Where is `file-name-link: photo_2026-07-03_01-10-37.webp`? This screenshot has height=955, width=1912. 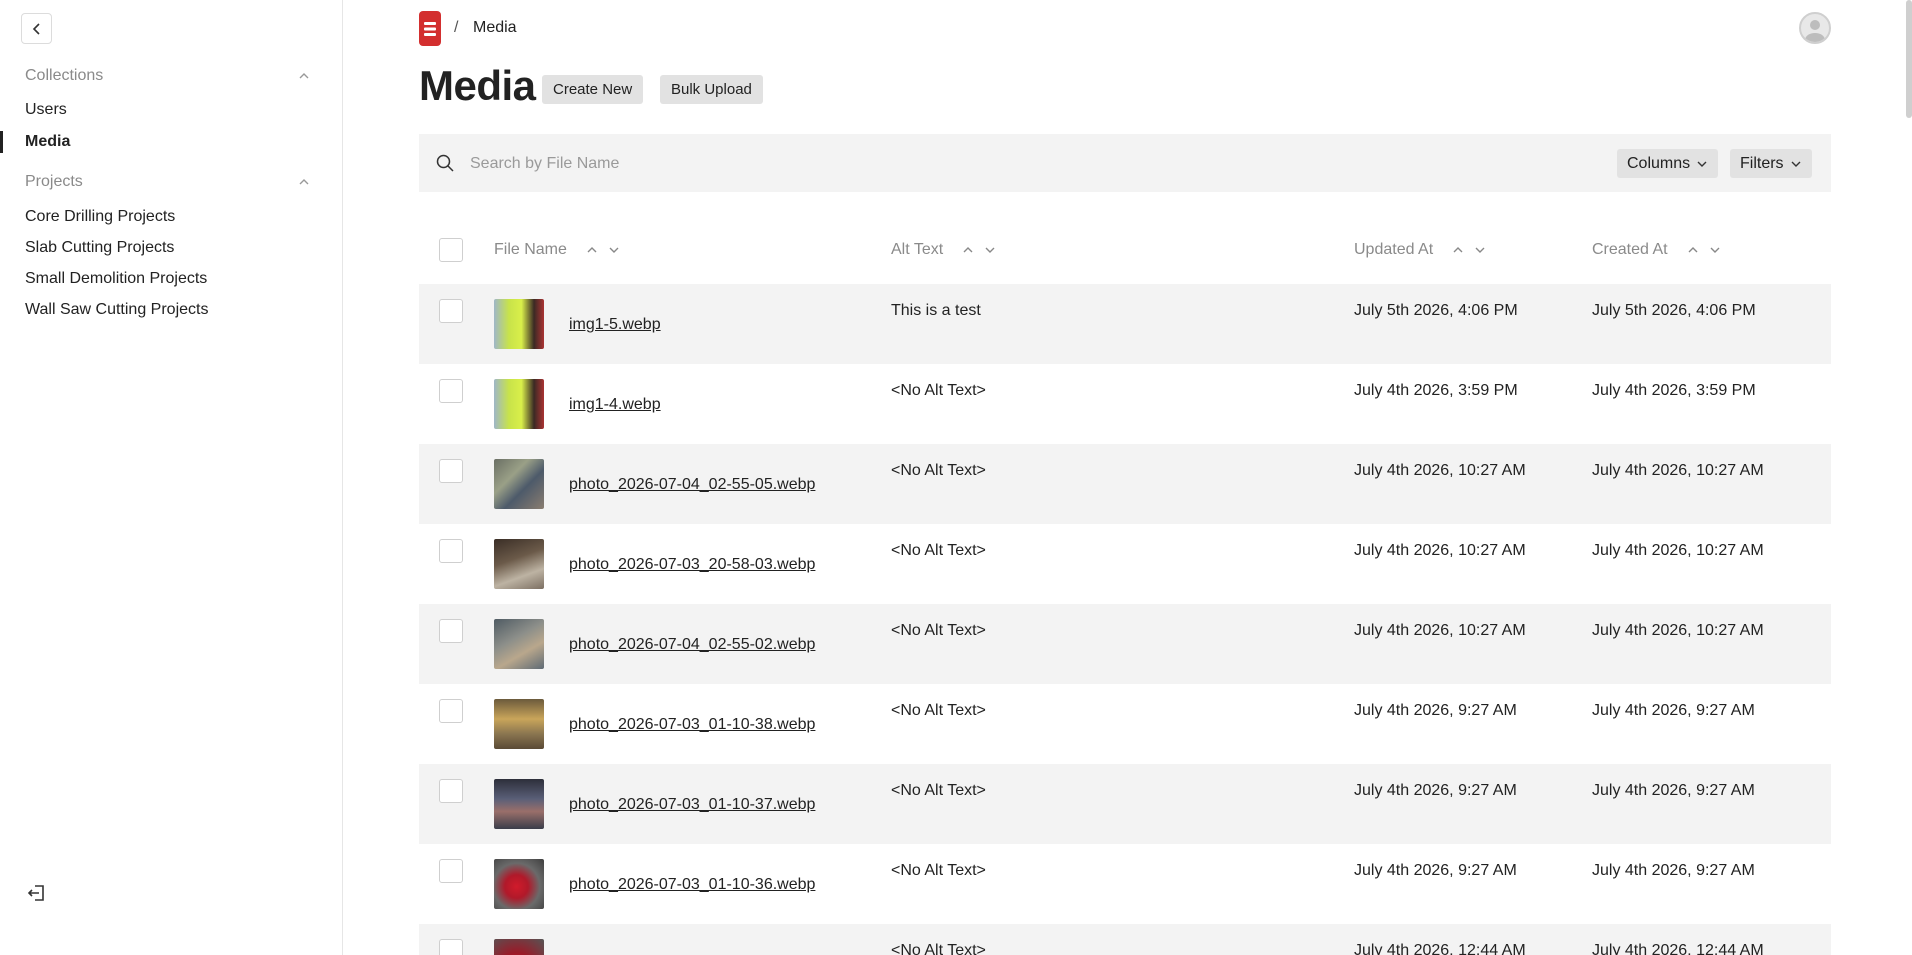 file-name-link: photo_2026-07-03_01-10-37.webp is located at coordinates (692, 805).